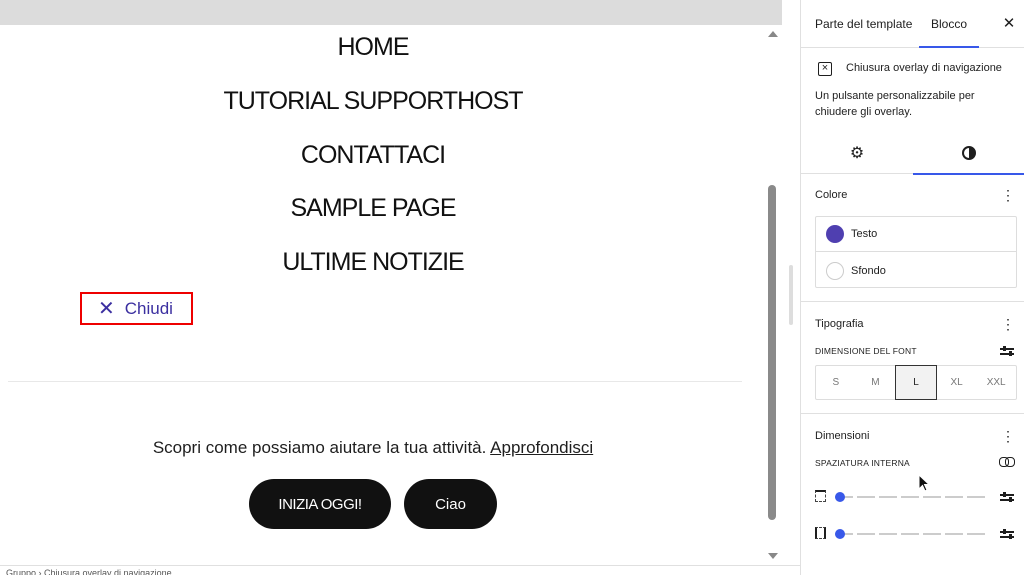 The image size is (1024, 575). Describe the element at coordinates (541, 447) in the screenshot. I see `promo-link: Approfondisci` at that location.